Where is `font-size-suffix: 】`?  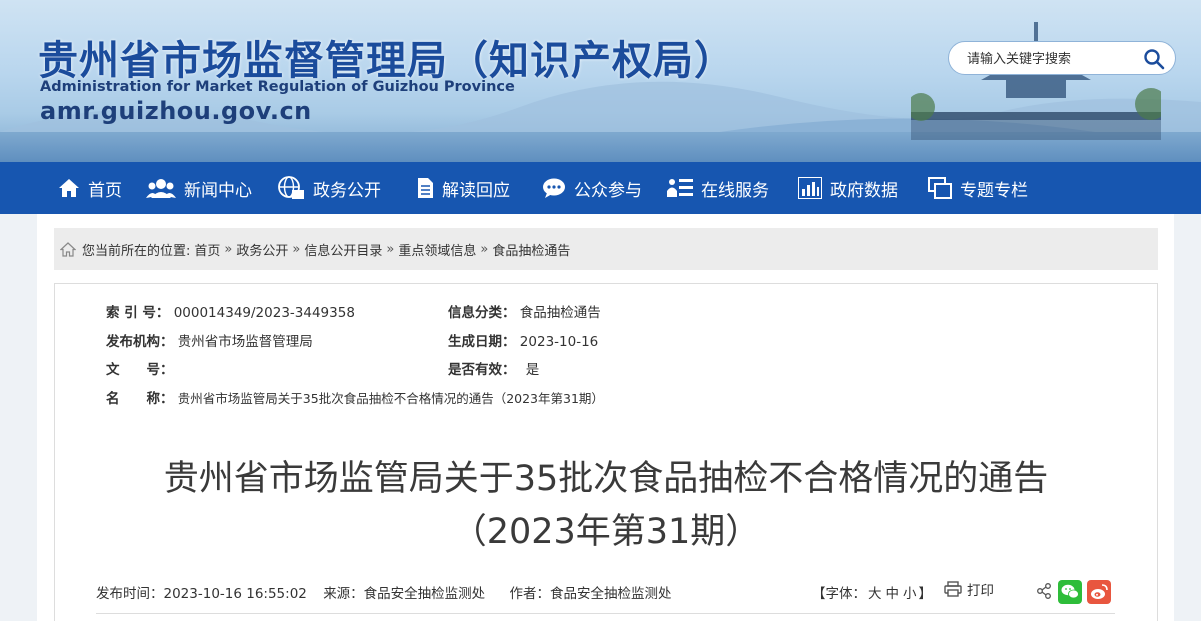
font-size-suffix: 】 is located at coordinates (925, 594).